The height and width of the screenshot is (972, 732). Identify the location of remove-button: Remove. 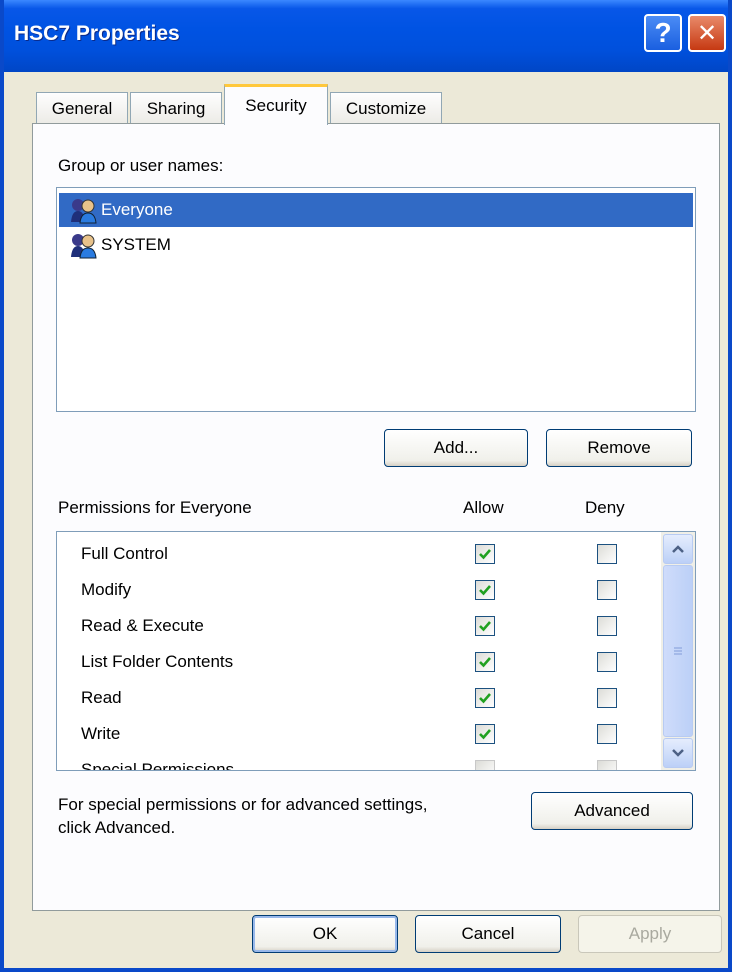
(619, 448).